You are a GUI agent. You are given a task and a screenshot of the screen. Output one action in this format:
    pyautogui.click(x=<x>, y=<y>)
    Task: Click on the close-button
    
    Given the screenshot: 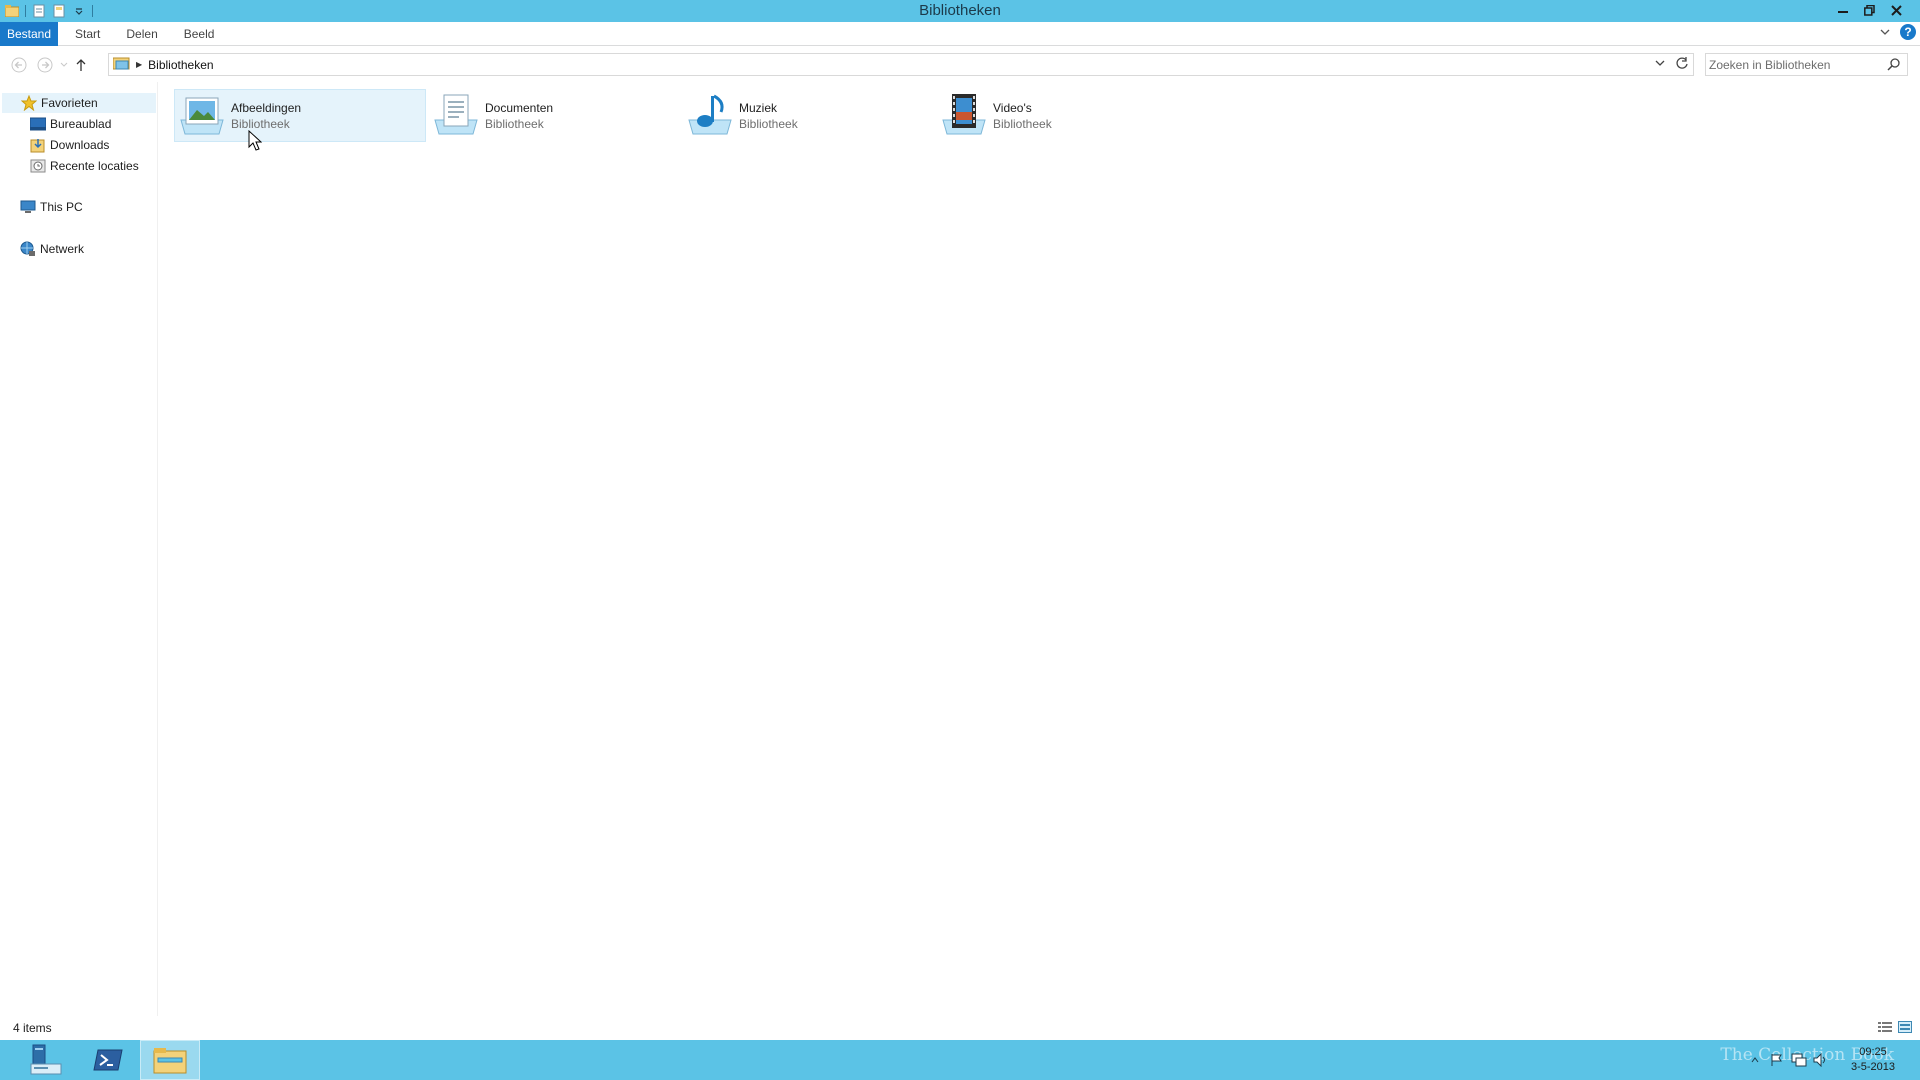 What is the action you would take?
    pyautogui.click(x=1896, y=10)
    